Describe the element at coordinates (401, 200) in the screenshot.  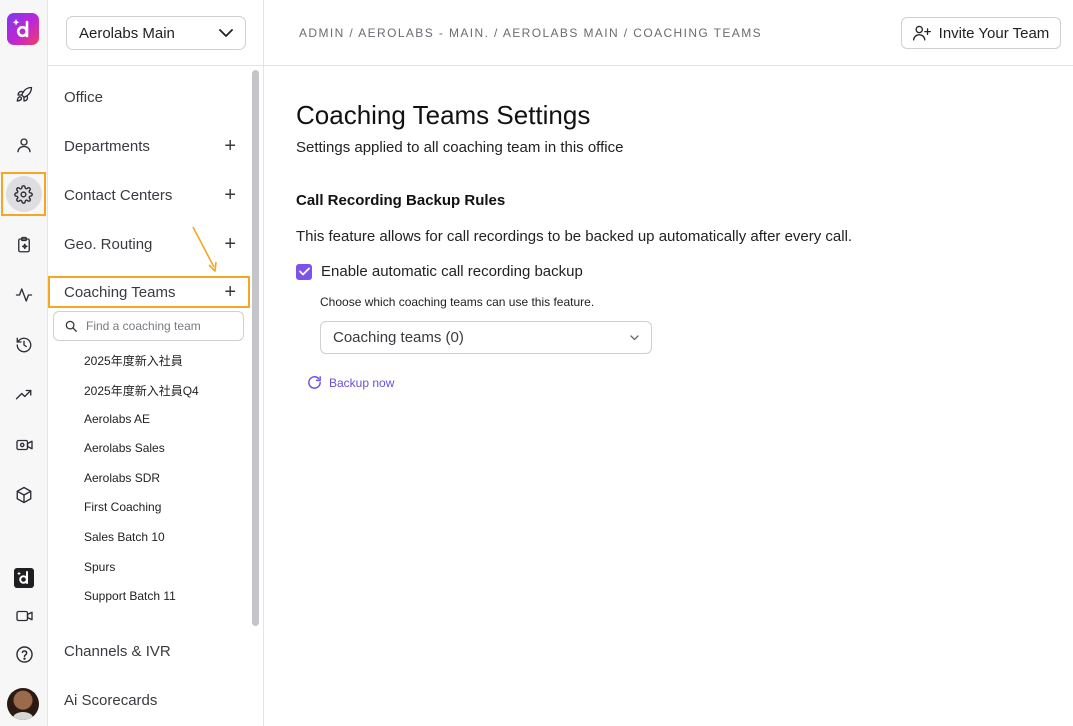
I see `section-title: Call Recording Backup Rules` at that location.